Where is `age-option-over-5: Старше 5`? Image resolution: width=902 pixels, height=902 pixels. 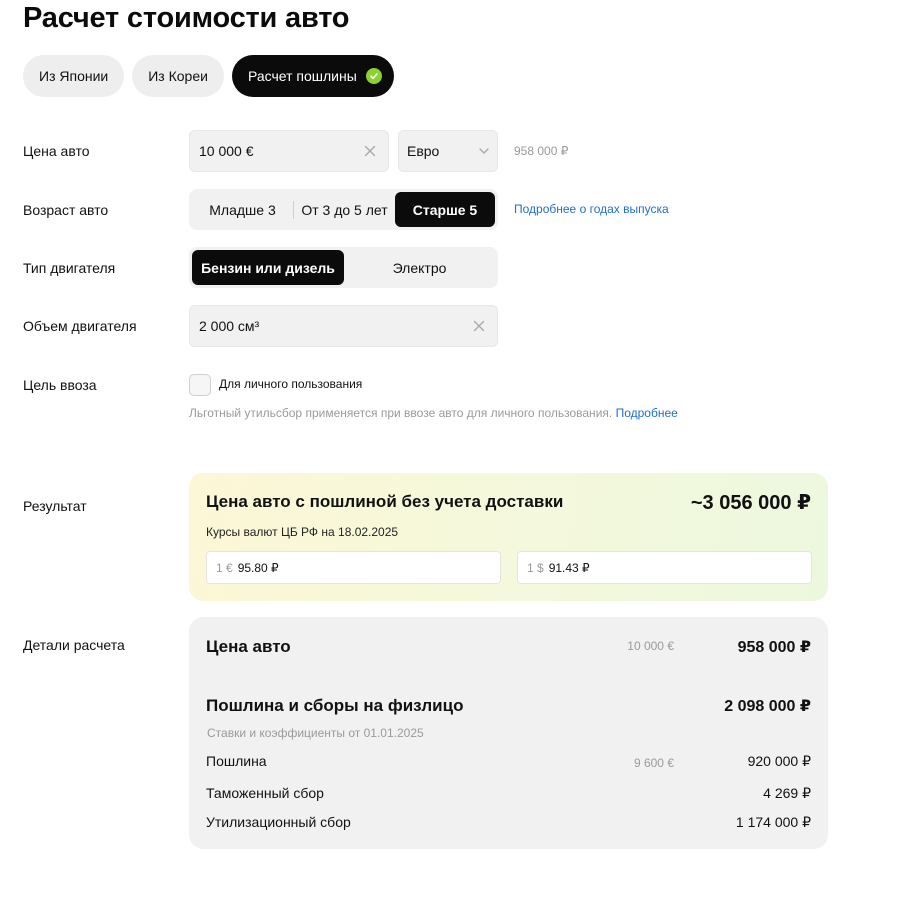
age-option-over-5: Старше 5 is located at coordinates (445, 209).